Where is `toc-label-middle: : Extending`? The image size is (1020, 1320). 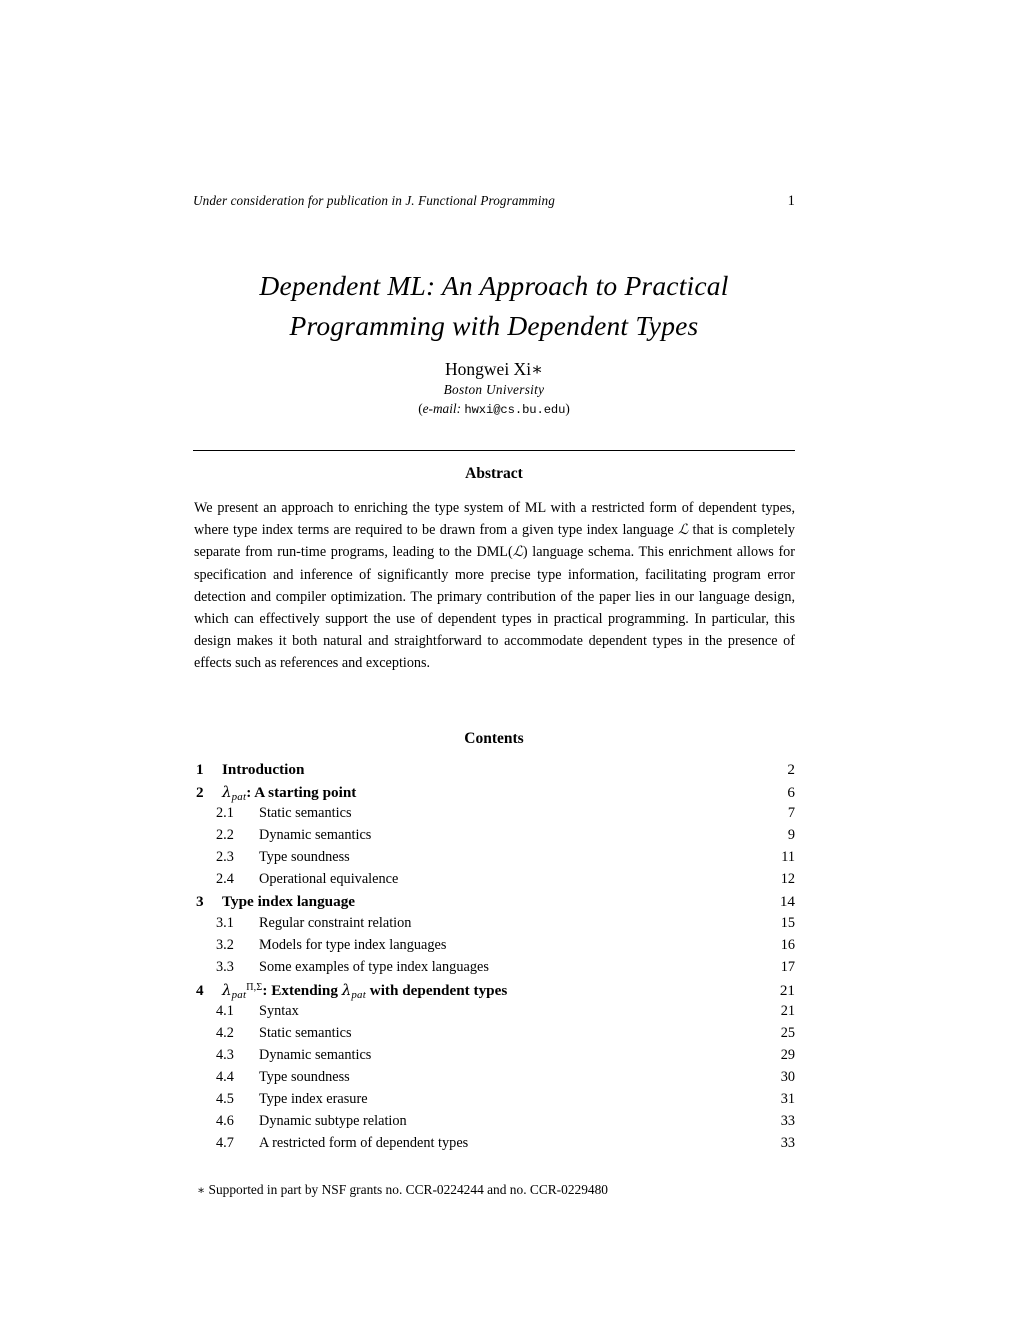
toc-label-middle: : Extending is located at coordinates (302, 990).